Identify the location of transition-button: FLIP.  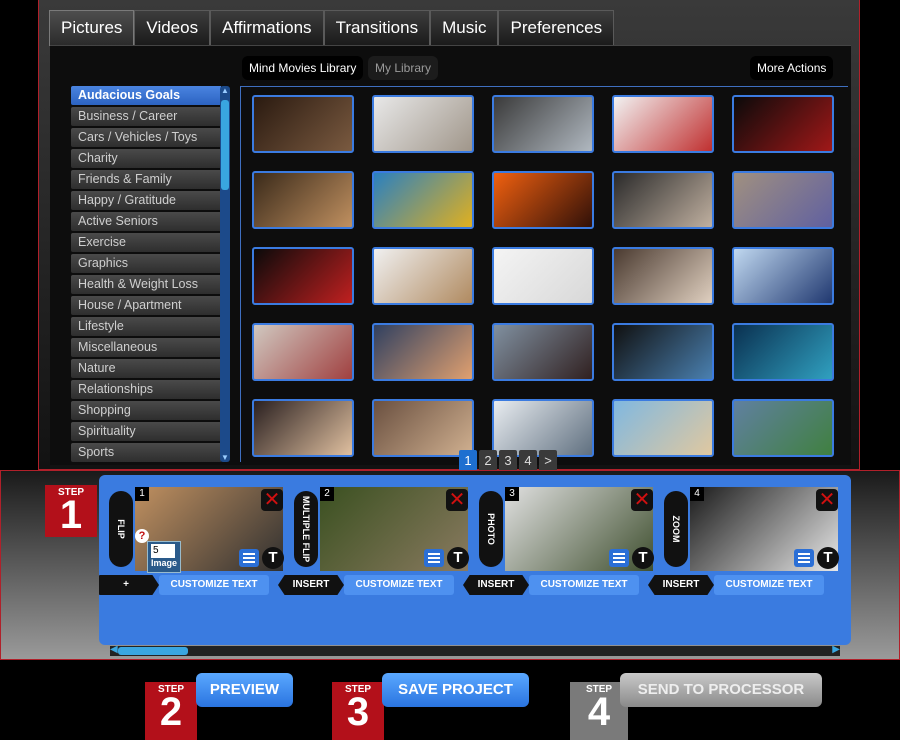
(121, 529).